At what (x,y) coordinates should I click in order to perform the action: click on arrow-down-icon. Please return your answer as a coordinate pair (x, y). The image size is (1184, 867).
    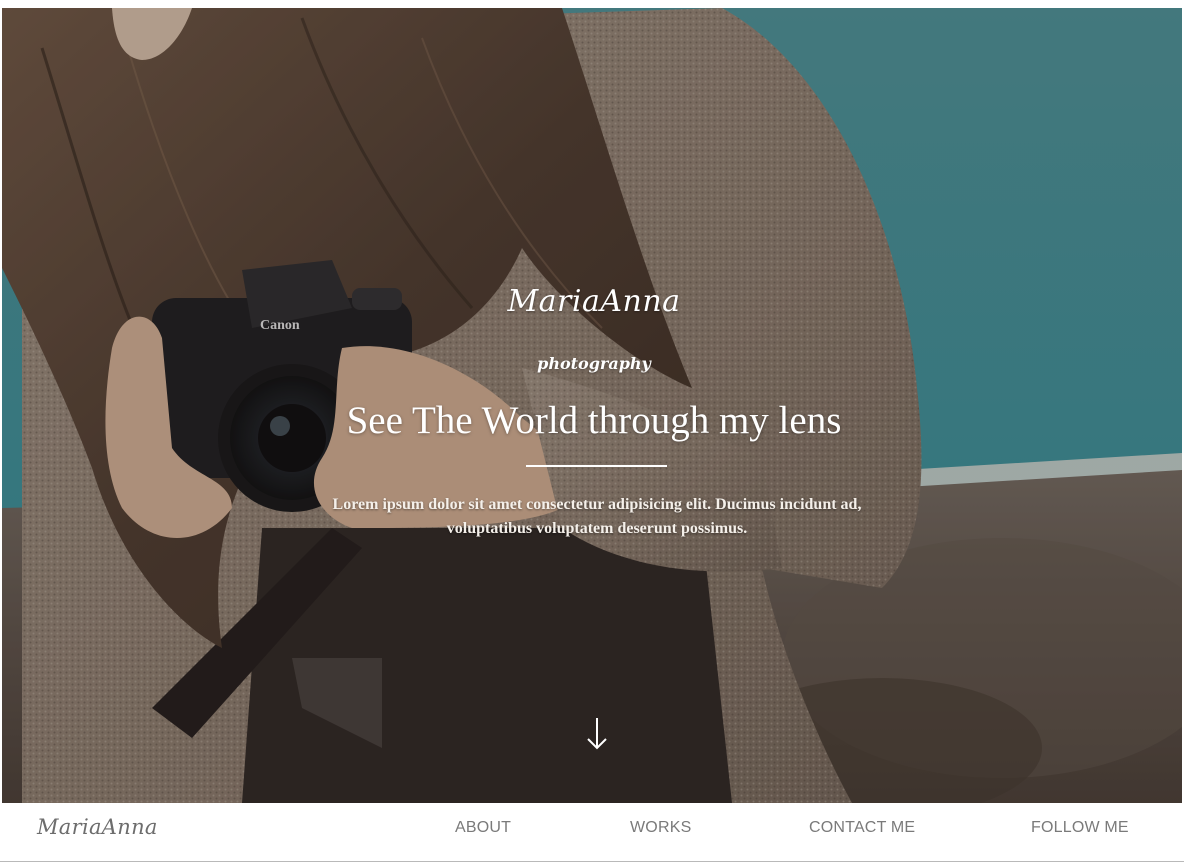
    Looking at the image, I should click on (597, 734).